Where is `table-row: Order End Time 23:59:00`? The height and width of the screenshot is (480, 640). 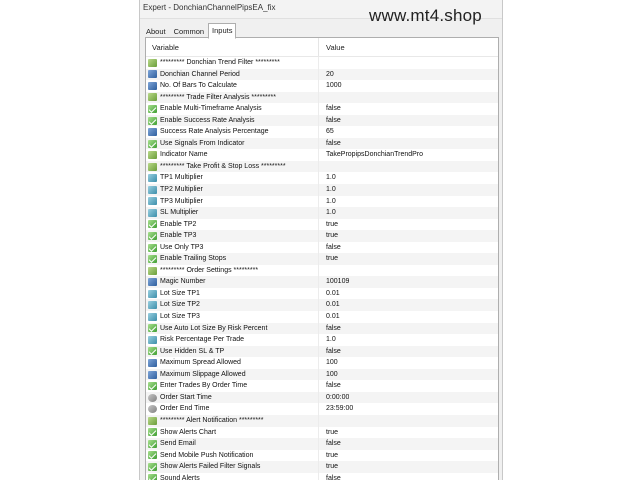
table-row: Order End Time 23:59:00 is located at coordinates (322, 409).